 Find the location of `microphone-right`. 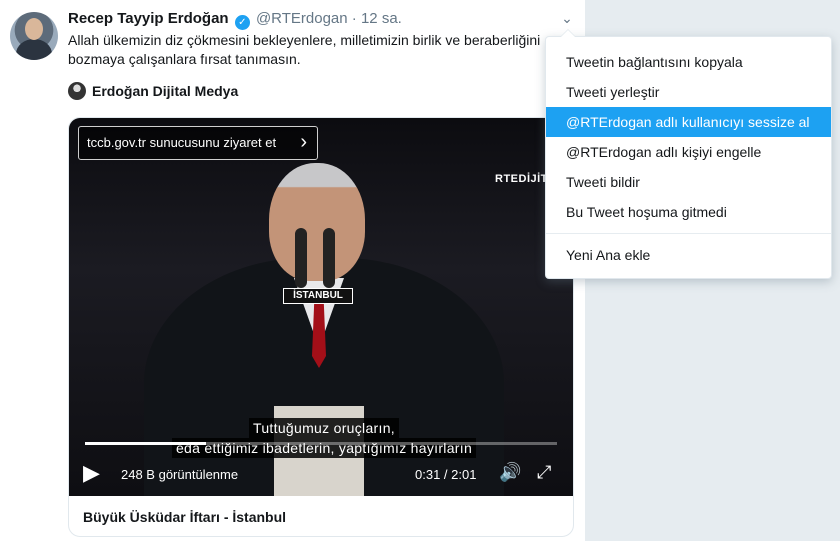

microphone-right is located at coordinates (329, 258).